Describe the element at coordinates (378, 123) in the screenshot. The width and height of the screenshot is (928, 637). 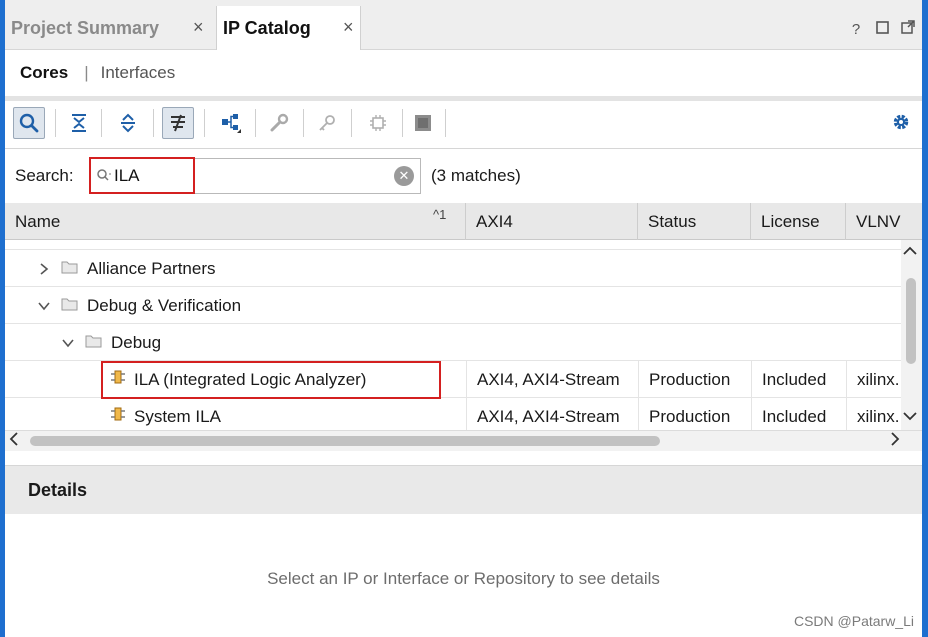
I see `chip-icon` at that location.